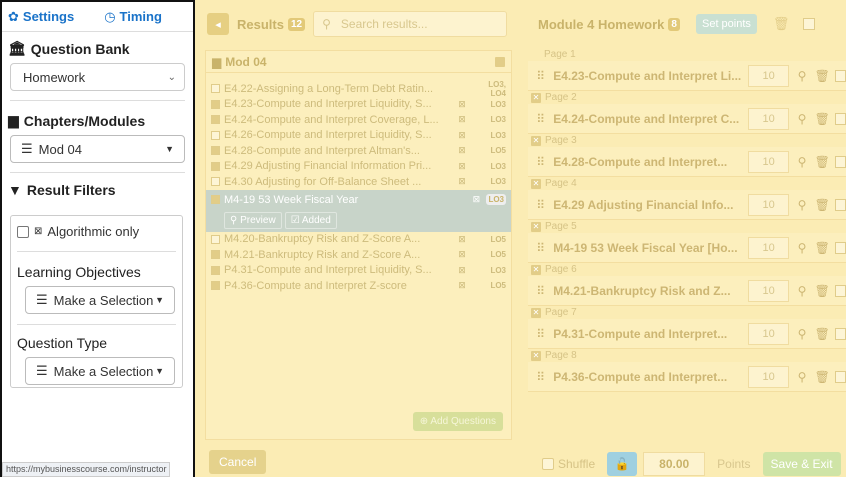 Image resolution: width=846 pixels, height=477 pixels. I want to click on save-exit-button: Save & Exit, so click(801, 463).